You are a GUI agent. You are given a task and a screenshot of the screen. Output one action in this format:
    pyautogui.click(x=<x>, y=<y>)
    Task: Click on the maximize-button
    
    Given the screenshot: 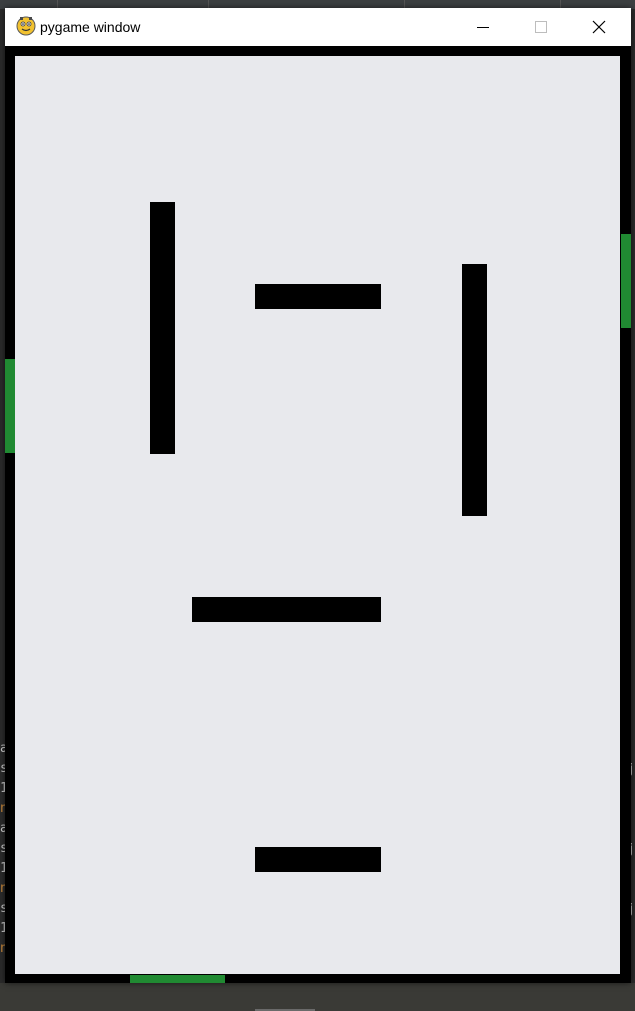 What is the action you would take?
    pyautogui.click(x=541, y=27)
    